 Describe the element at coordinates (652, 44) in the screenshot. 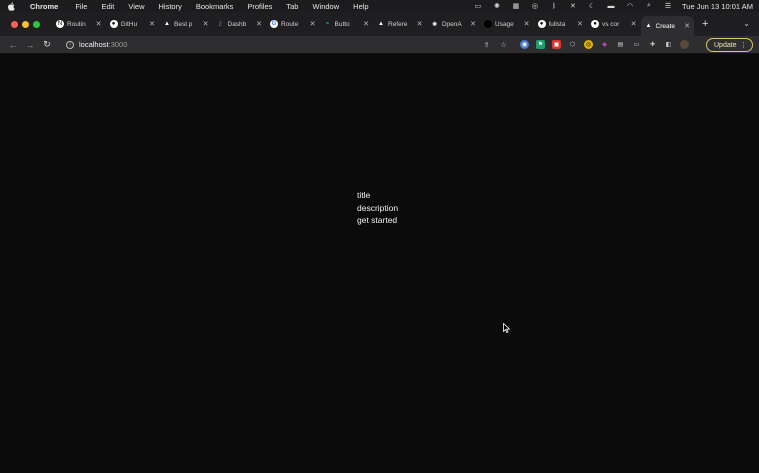

I see `extensions-puzzle-icon: ✚` at that location.